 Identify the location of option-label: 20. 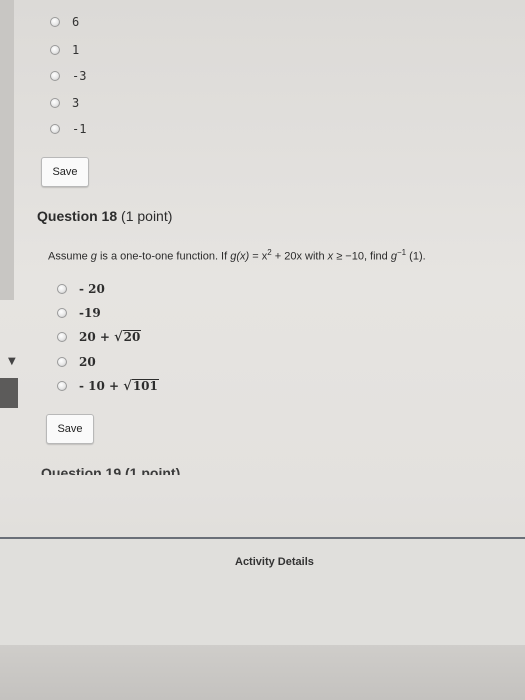
(87, 362).